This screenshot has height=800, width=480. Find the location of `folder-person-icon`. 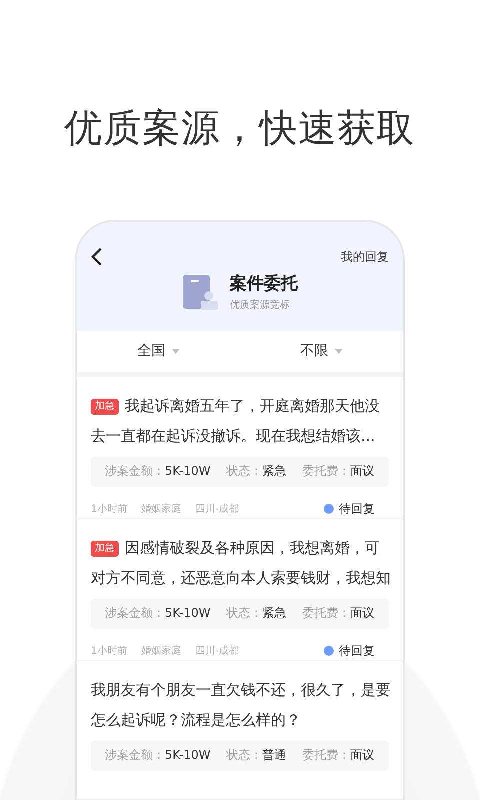

folder-person-icon is located at coordinates (200, 292).